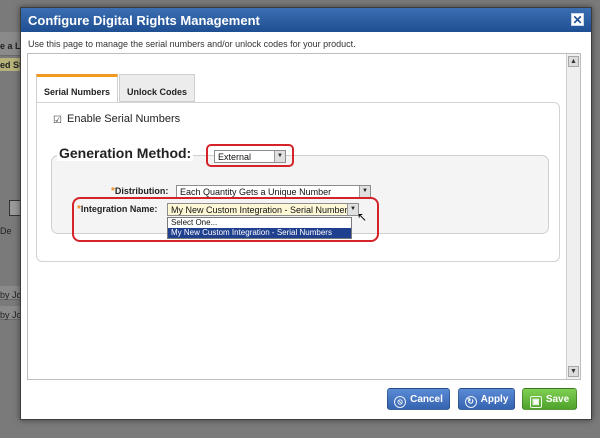 Image resolution: width=600 pixels, height=438 pixels. Describe the element at coordinates (573, 61) in the screenshot. I see `scroll-up-icon: ▲` at that location.